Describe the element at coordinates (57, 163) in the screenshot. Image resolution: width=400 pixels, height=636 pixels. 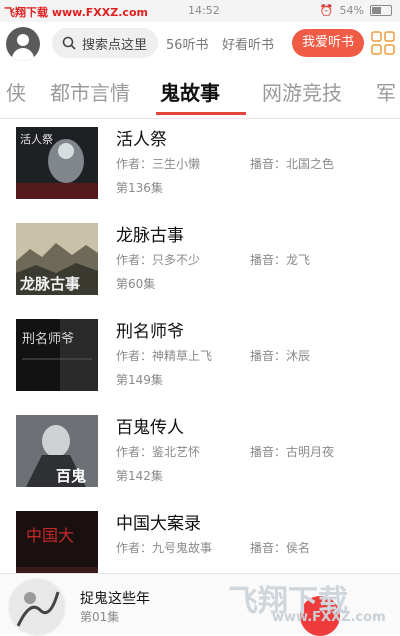
I see `book-cover: 活人祭` at that location.